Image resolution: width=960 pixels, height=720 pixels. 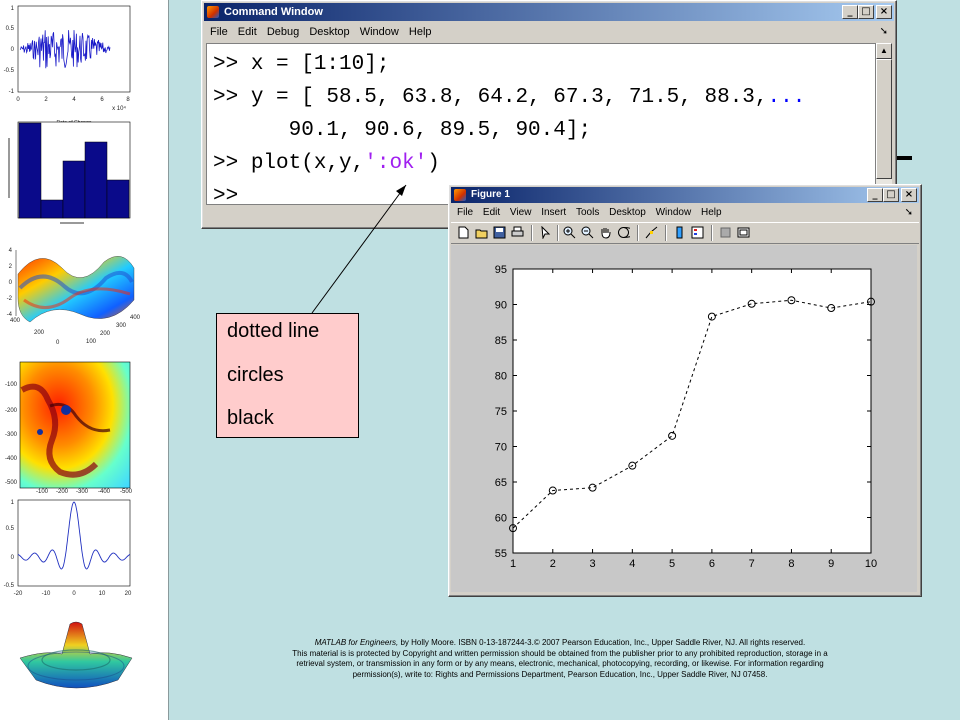 I want to click on sinc-xtick: 0, so click(x=74, y=594).